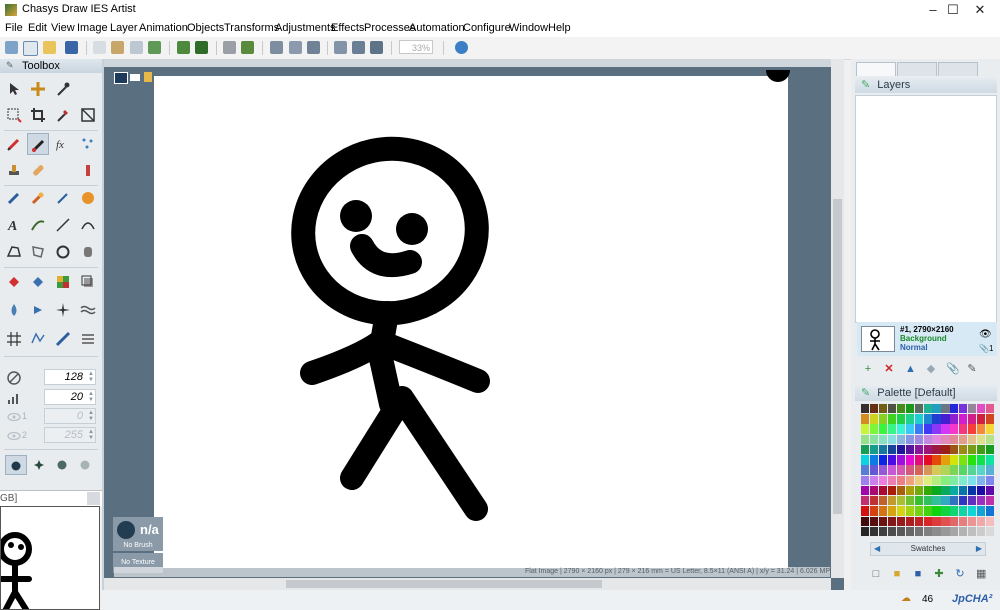 The image size is (1000, 610). What do you see at coordinates (88, 310) in the screenshot?
I see `wave-tool` at bounding box center [88, 310].